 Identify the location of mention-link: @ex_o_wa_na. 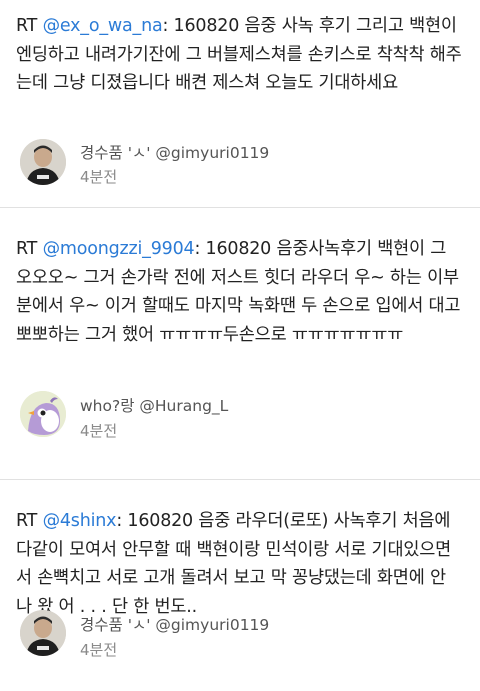
(103, 26).